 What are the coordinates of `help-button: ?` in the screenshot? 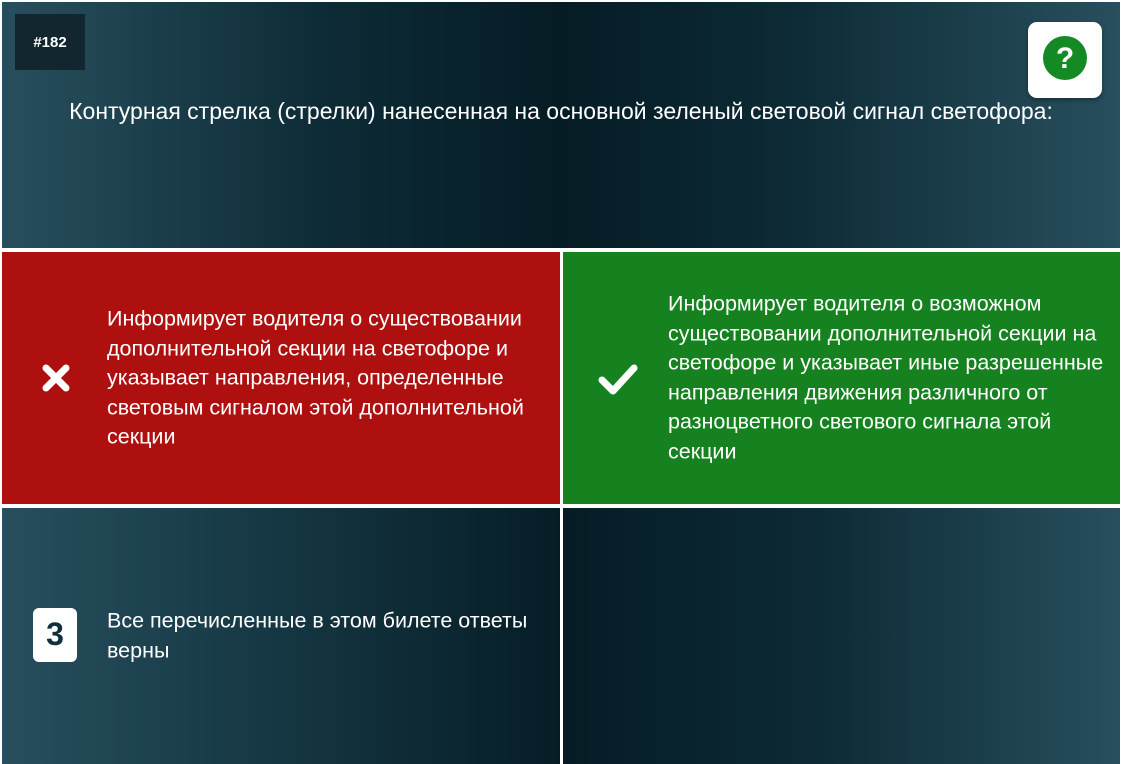 It's located at (1065, 60).